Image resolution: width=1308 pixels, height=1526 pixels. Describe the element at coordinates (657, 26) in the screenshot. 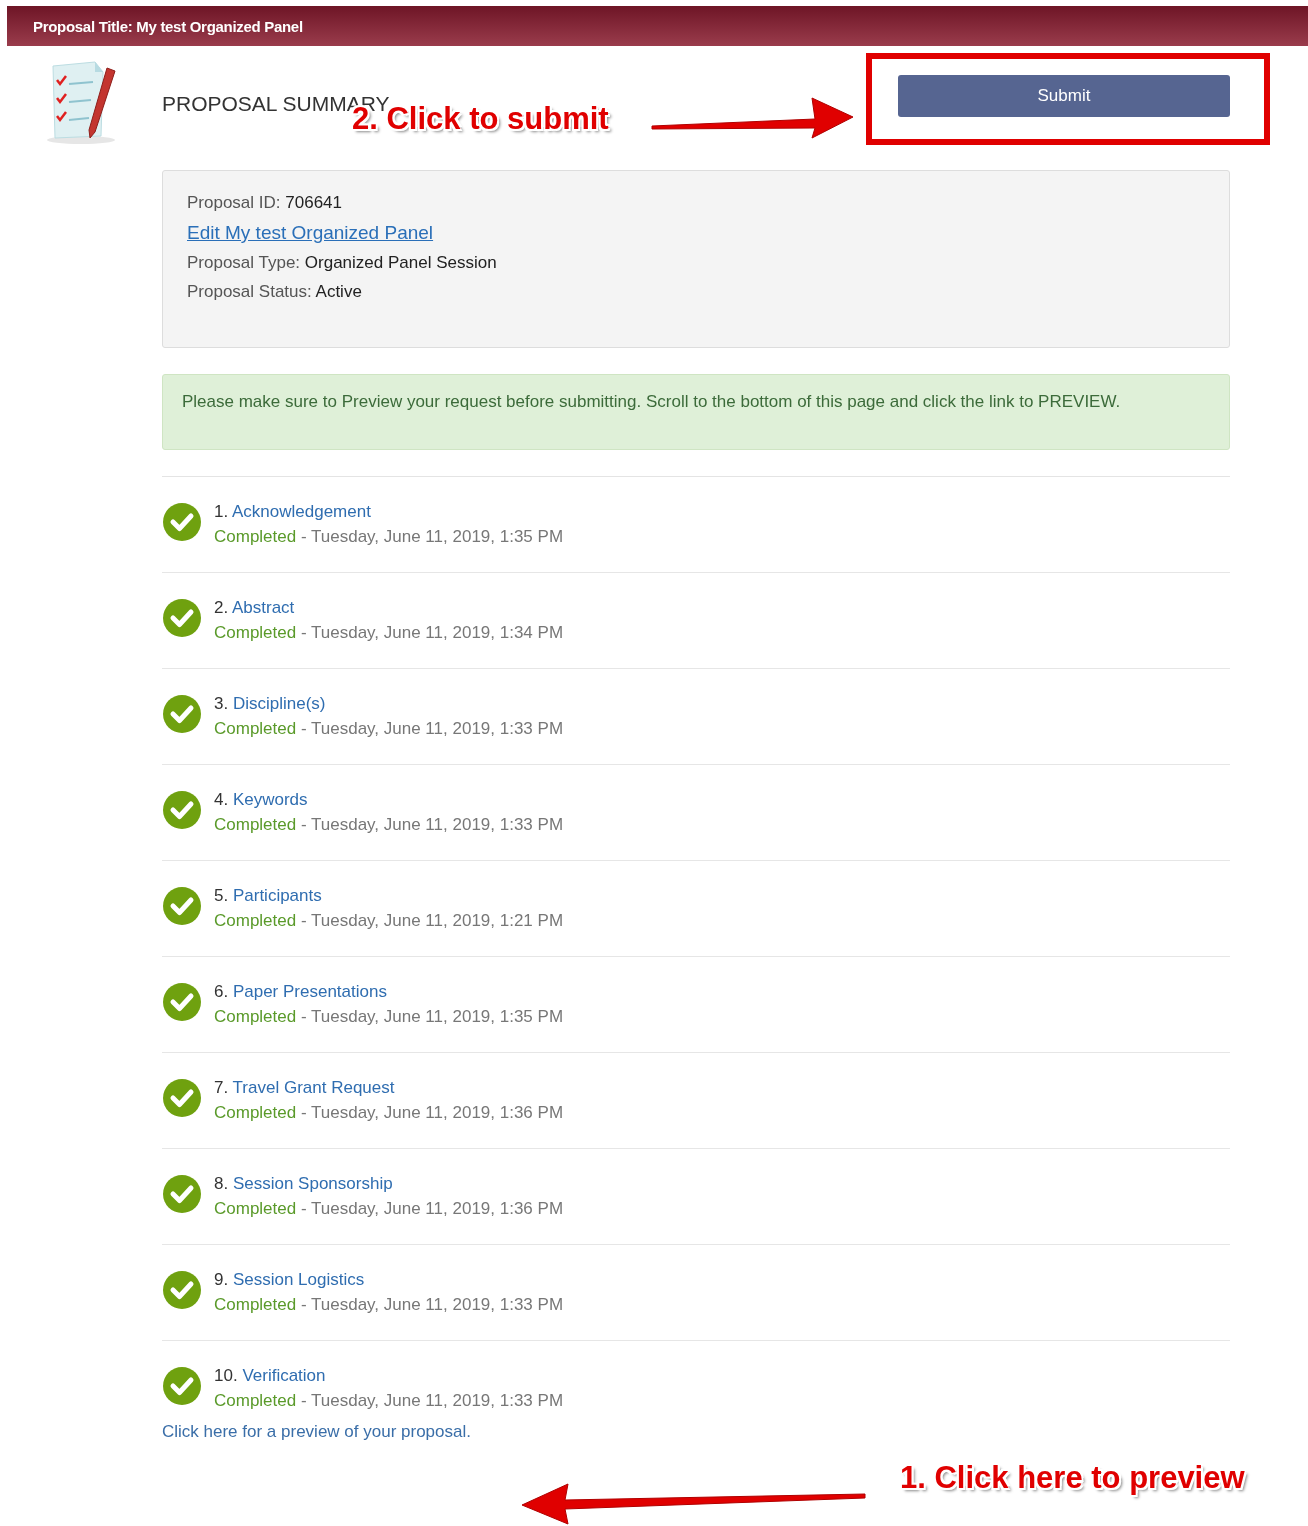

I see `proposal-title-bar: Proposal Title: My test Organized Panel` at that location.